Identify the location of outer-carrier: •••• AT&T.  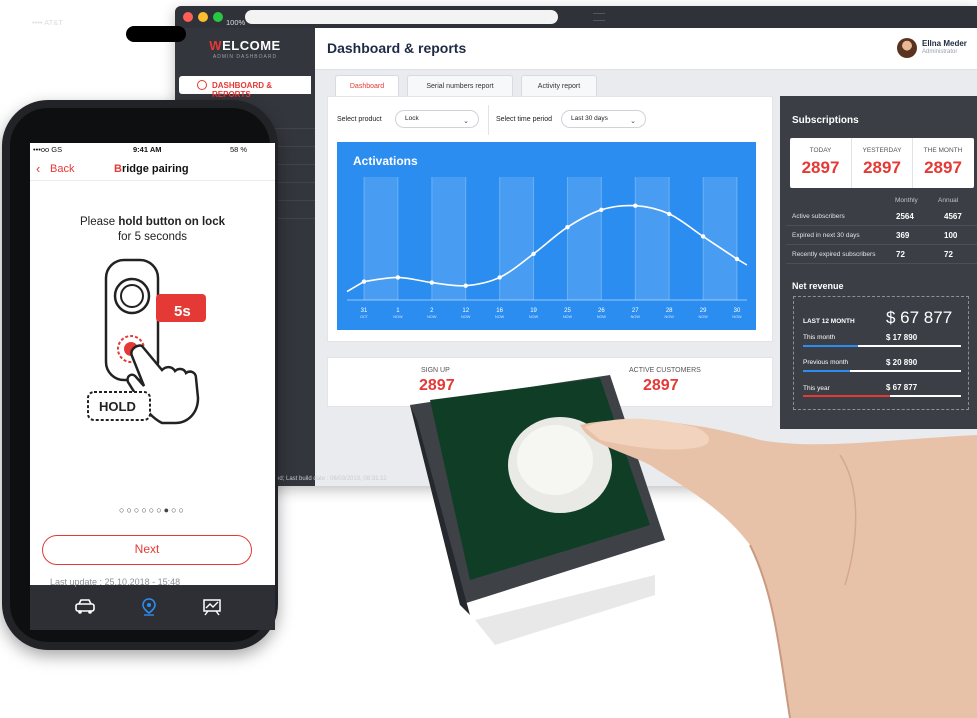
(47, 22).